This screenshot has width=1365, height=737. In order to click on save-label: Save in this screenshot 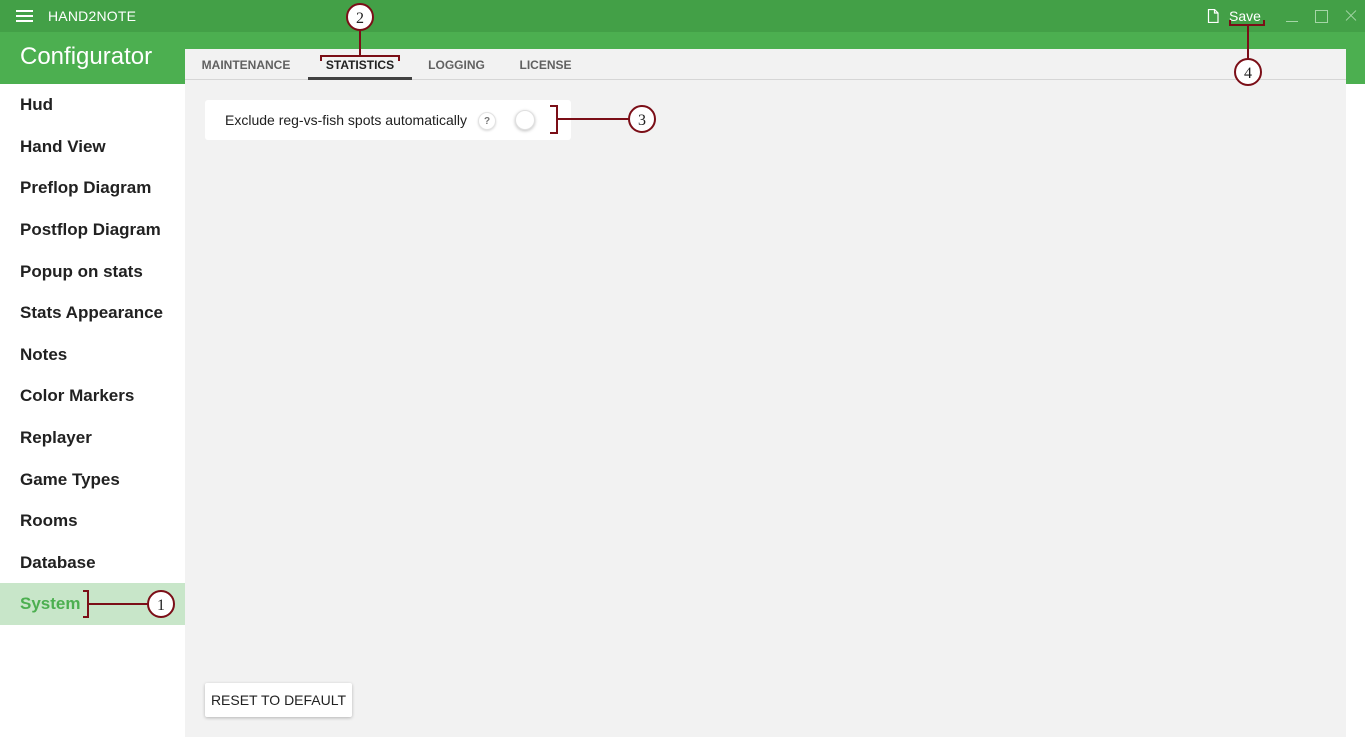, I will do `click(1245, 16)`.